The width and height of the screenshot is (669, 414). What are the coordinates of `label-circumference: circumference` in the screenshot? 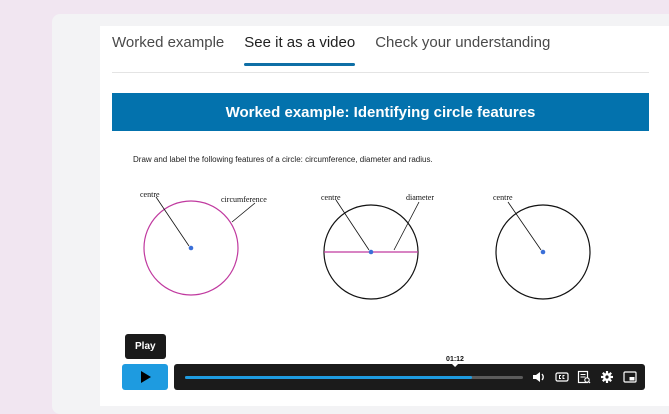 It's located at (244, 199).